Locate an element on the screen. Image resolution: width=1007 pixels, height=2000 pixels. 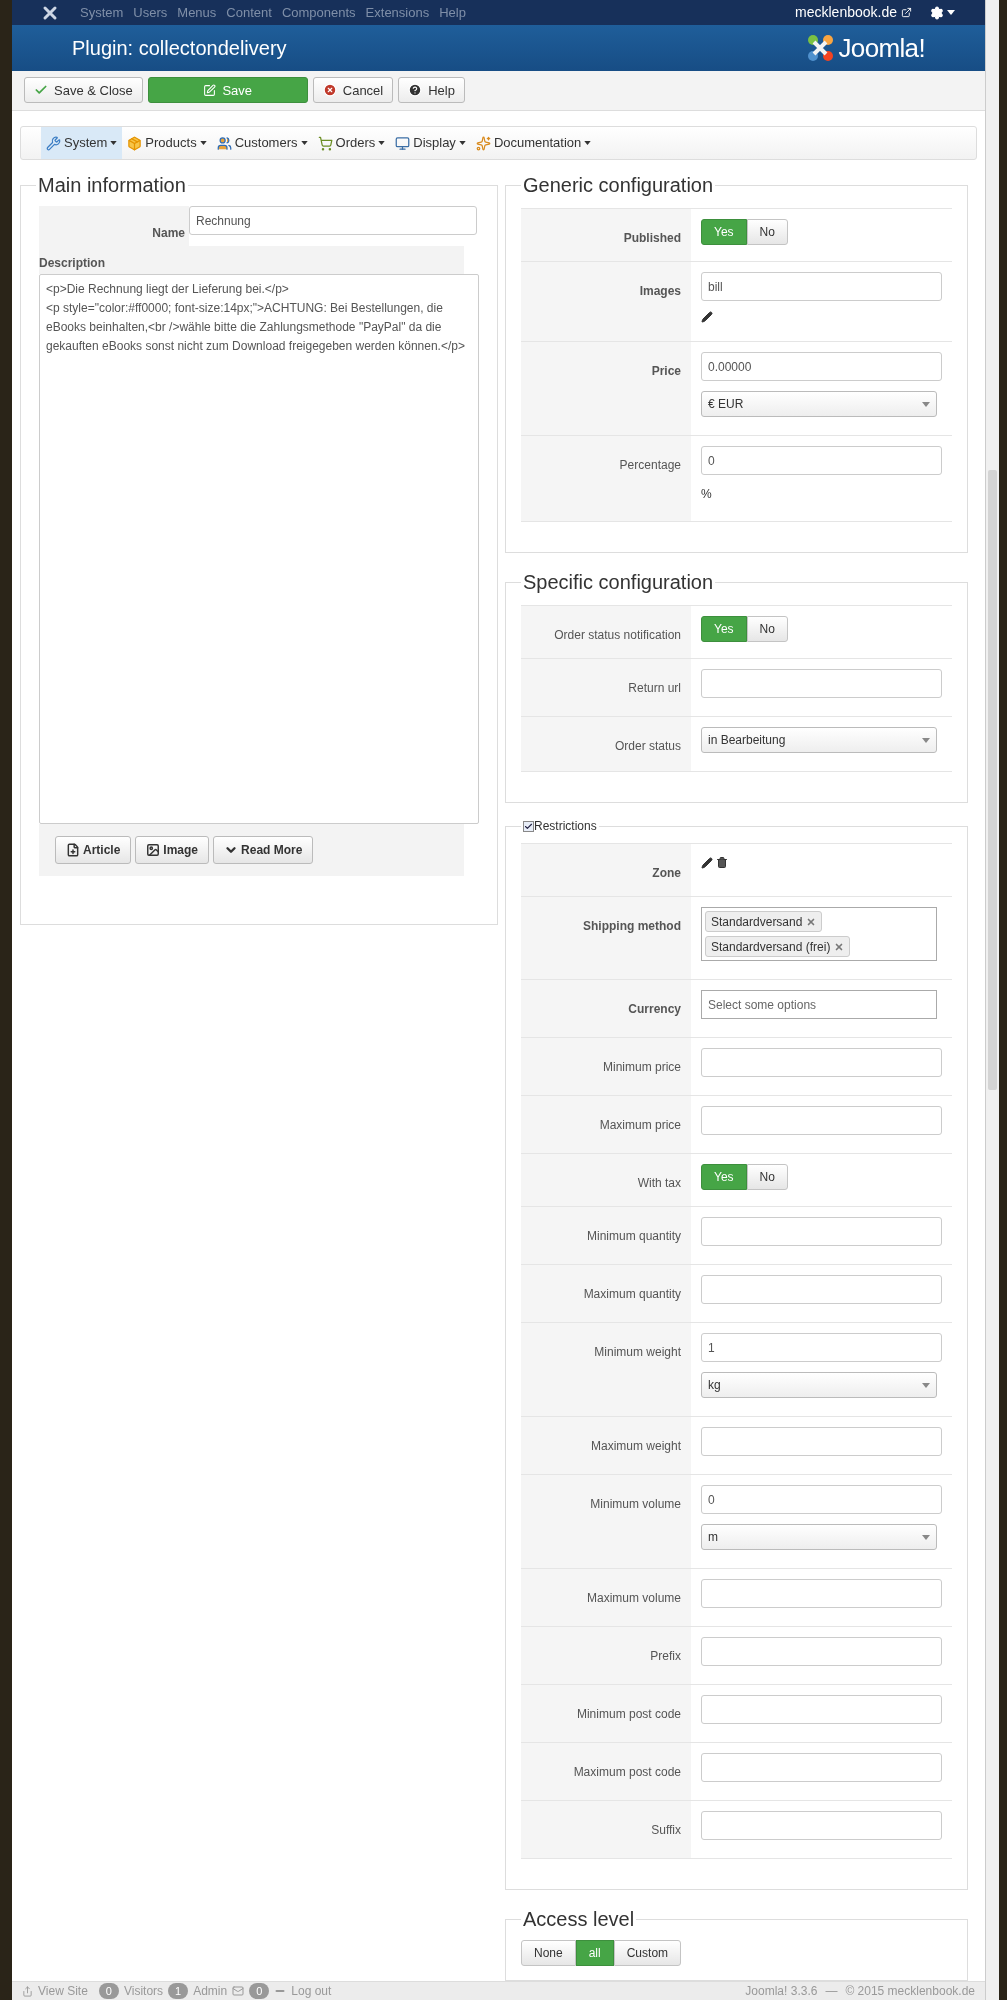
toggle-option: Custom is located at coordinates (647, 1953).